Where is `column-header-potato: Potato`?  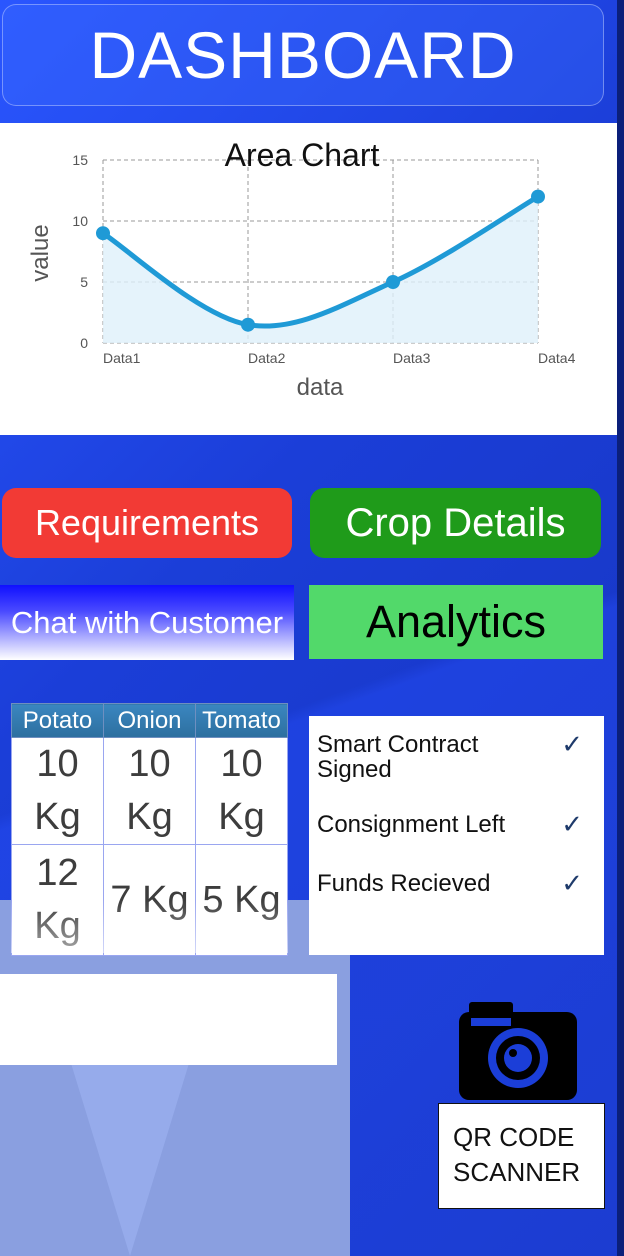 column-header-potato: Potato is located at coordinates (57, 720).